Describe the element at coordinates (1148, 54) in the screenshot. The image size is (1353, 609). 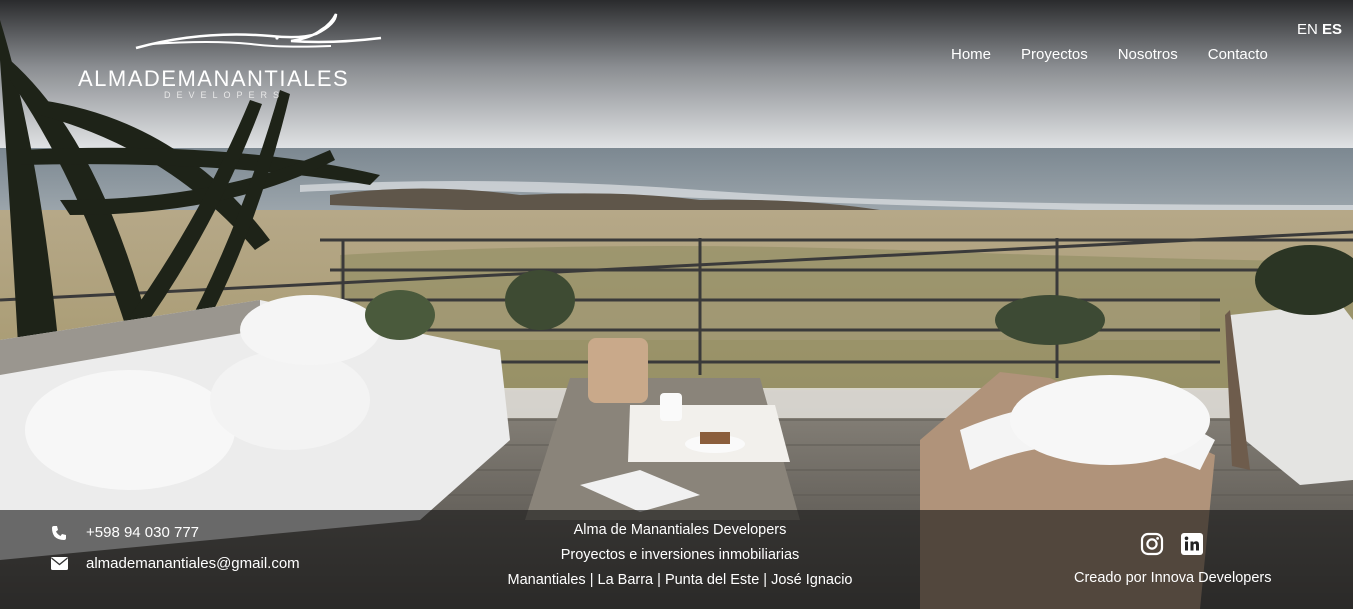
I see `nav-nosotros: Nosotros` at that location.